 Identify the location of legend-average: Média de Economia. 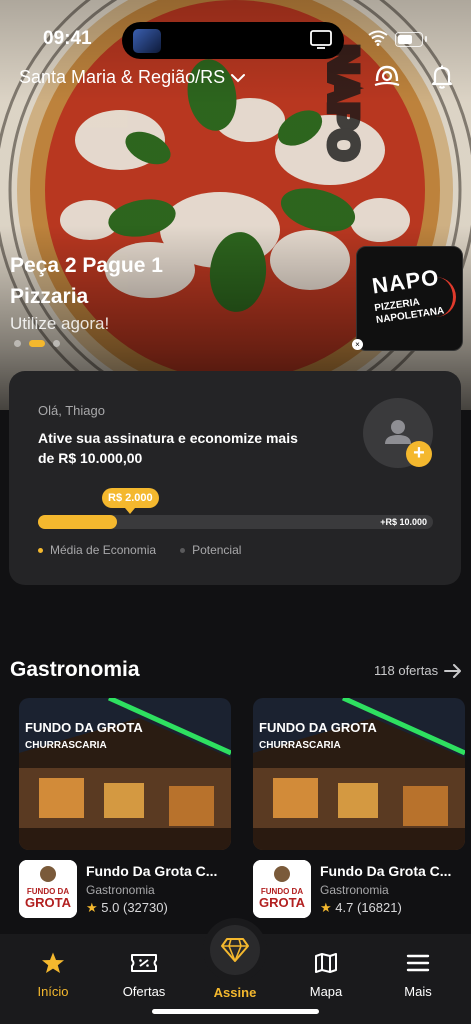
(103, 550).